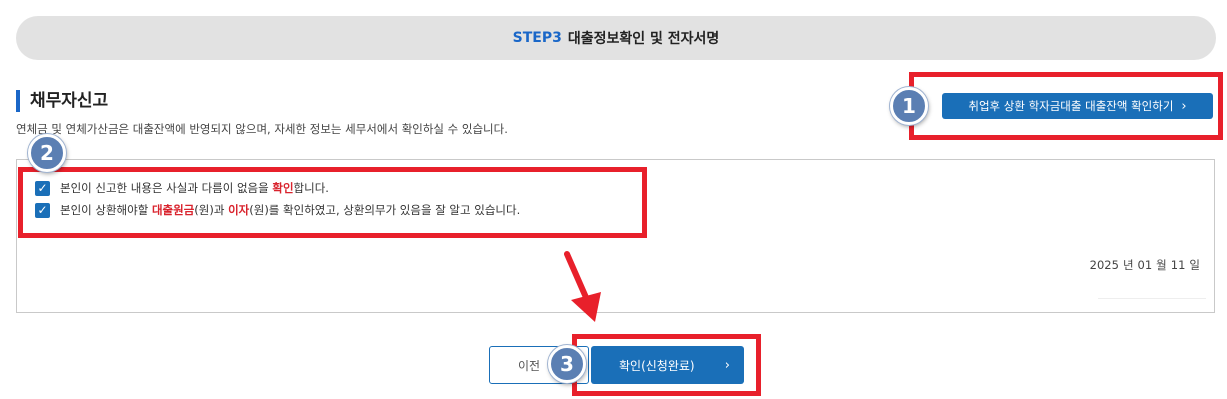 The height and width of the screenshot is (399, 1227). Describe the element at coordinates (1104, 265) in the screenshot. I see `date-year: 2025` at that location.